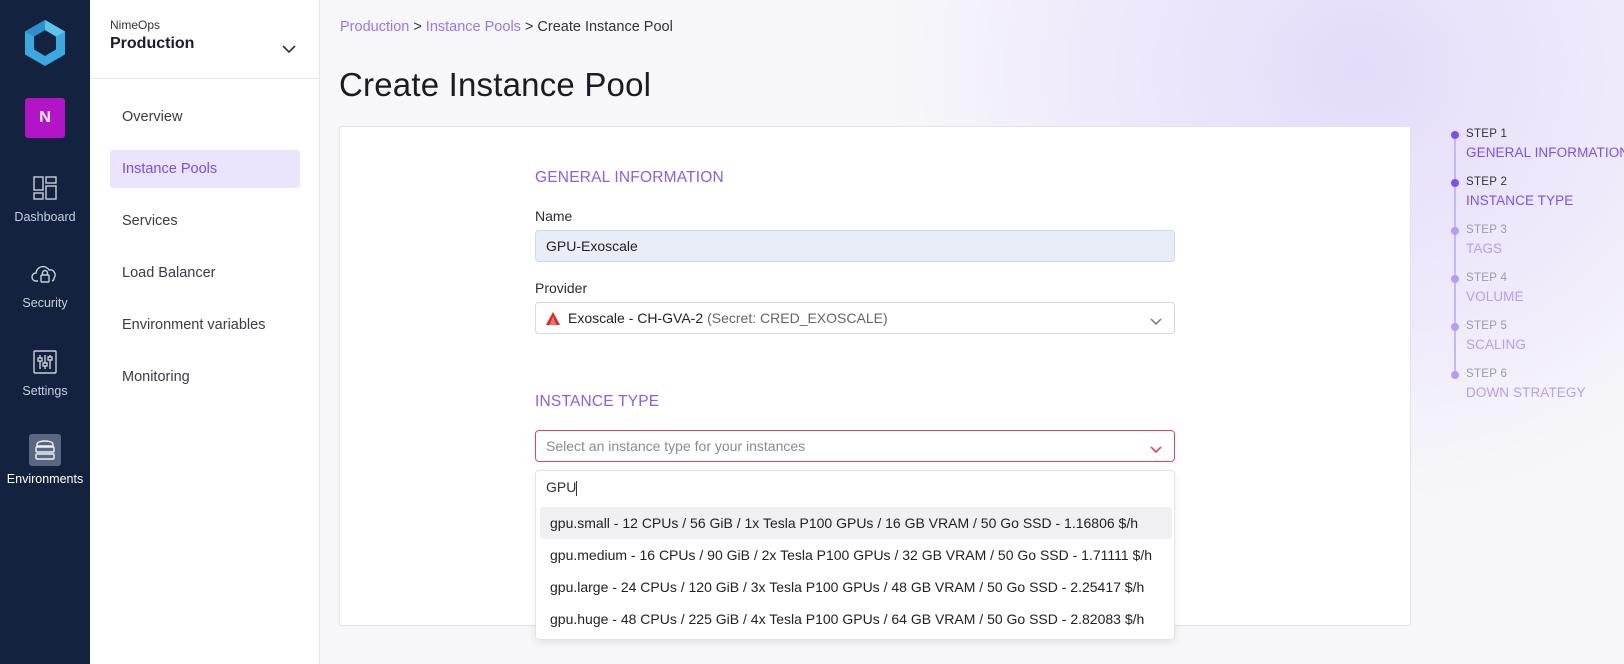 Image resolution: width=1624 pixels, height=664 pixels. What do you see at coordinates (45, 274) in the screenshot?
I see `cloud-lock-icon` at bounding box center [45, 274].